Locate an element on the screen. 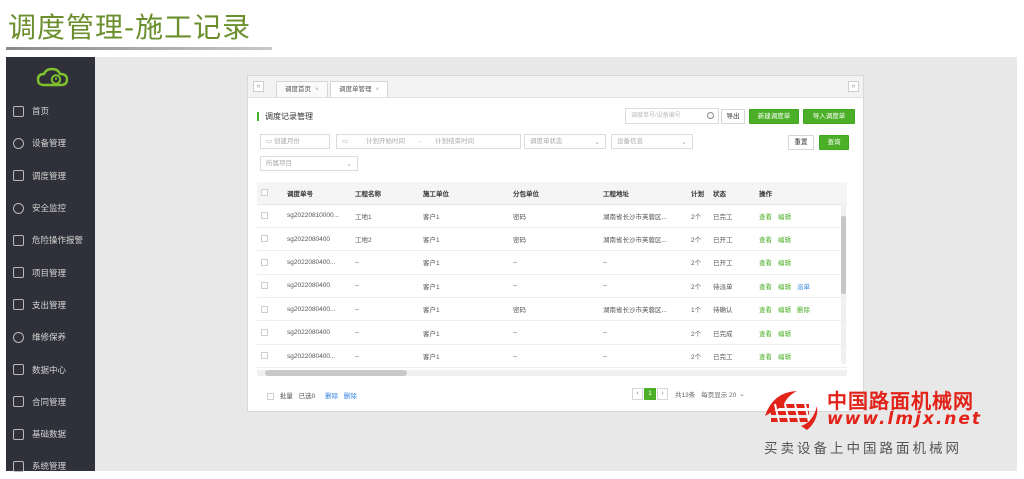  status-cell: 已开工 is located at coordinates (732, 262).